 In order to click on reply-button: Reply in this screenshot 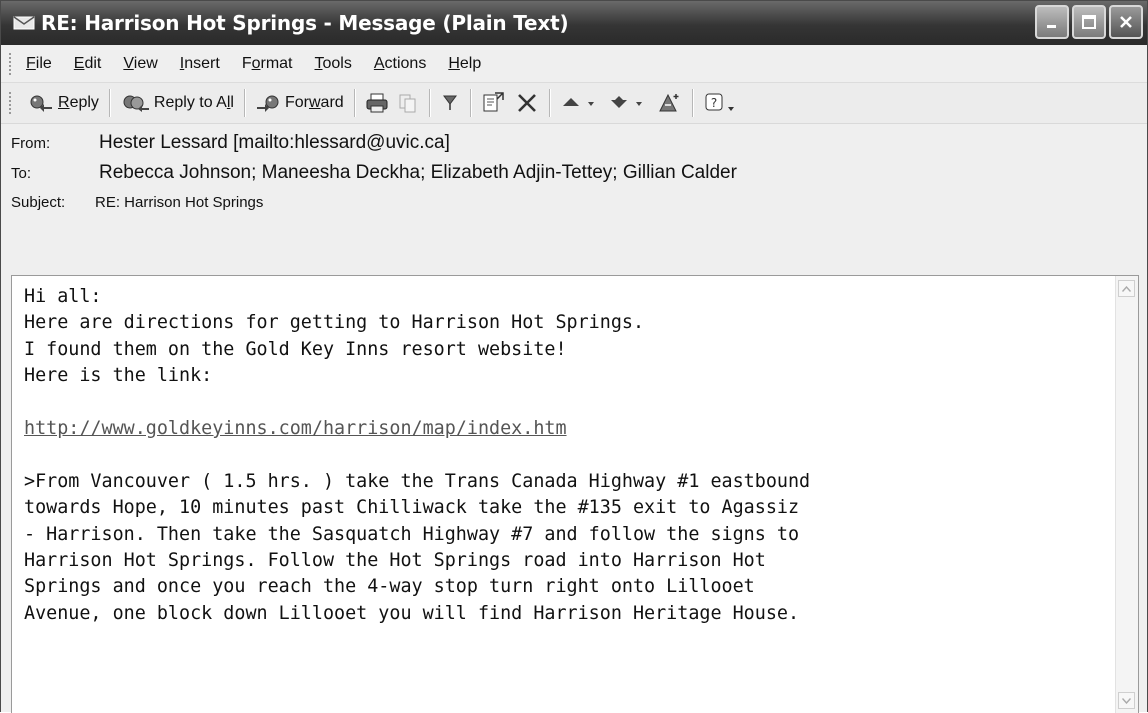, I will do `click(63, 103)`.